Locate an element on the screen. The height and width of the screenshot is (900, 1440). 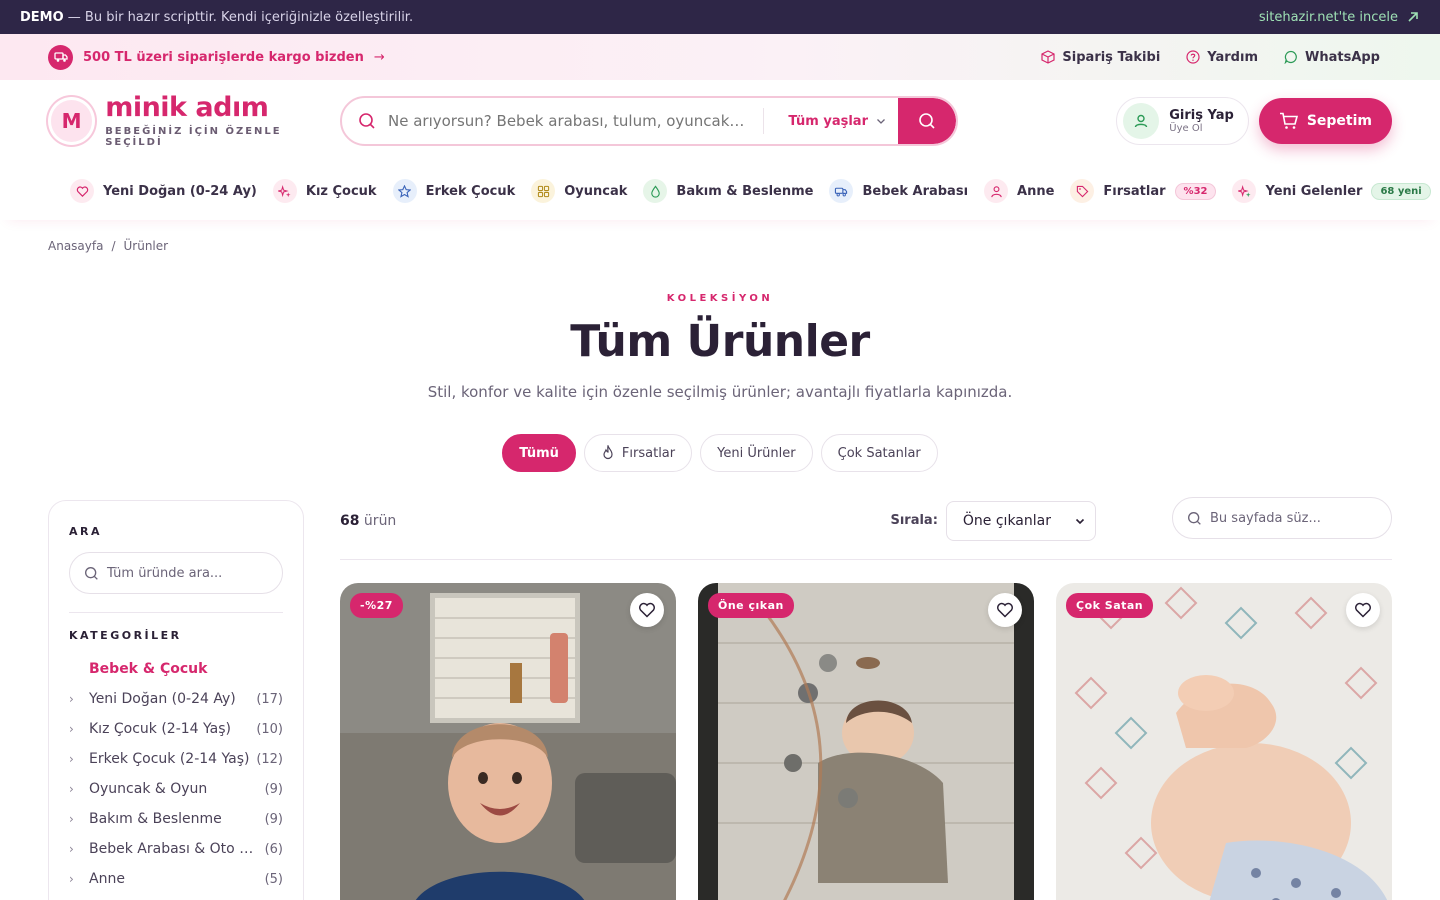
free-shipping-promo: 500 TL üzeri siparişlerde kargo bizden → is located at coordinates (216, 57).